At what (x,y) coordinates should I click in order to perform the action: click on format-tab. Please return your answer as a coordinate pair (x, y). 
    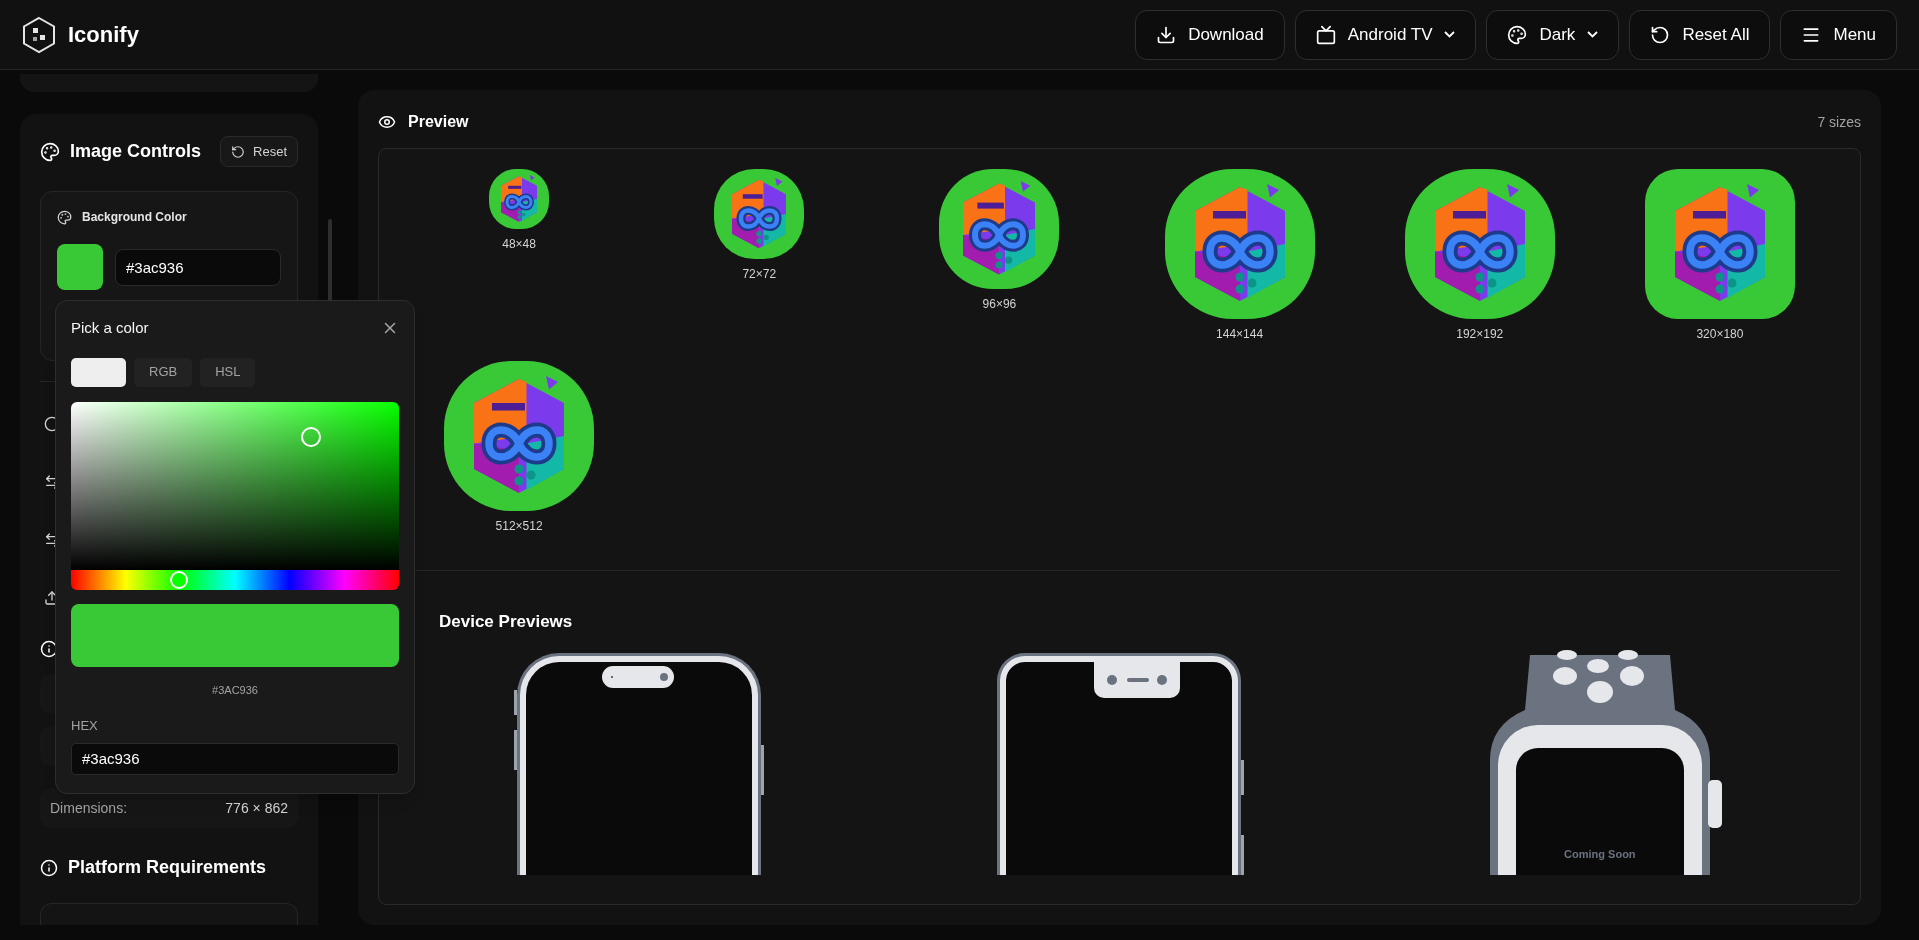
    Looking at the image, I should click on (98, 372).